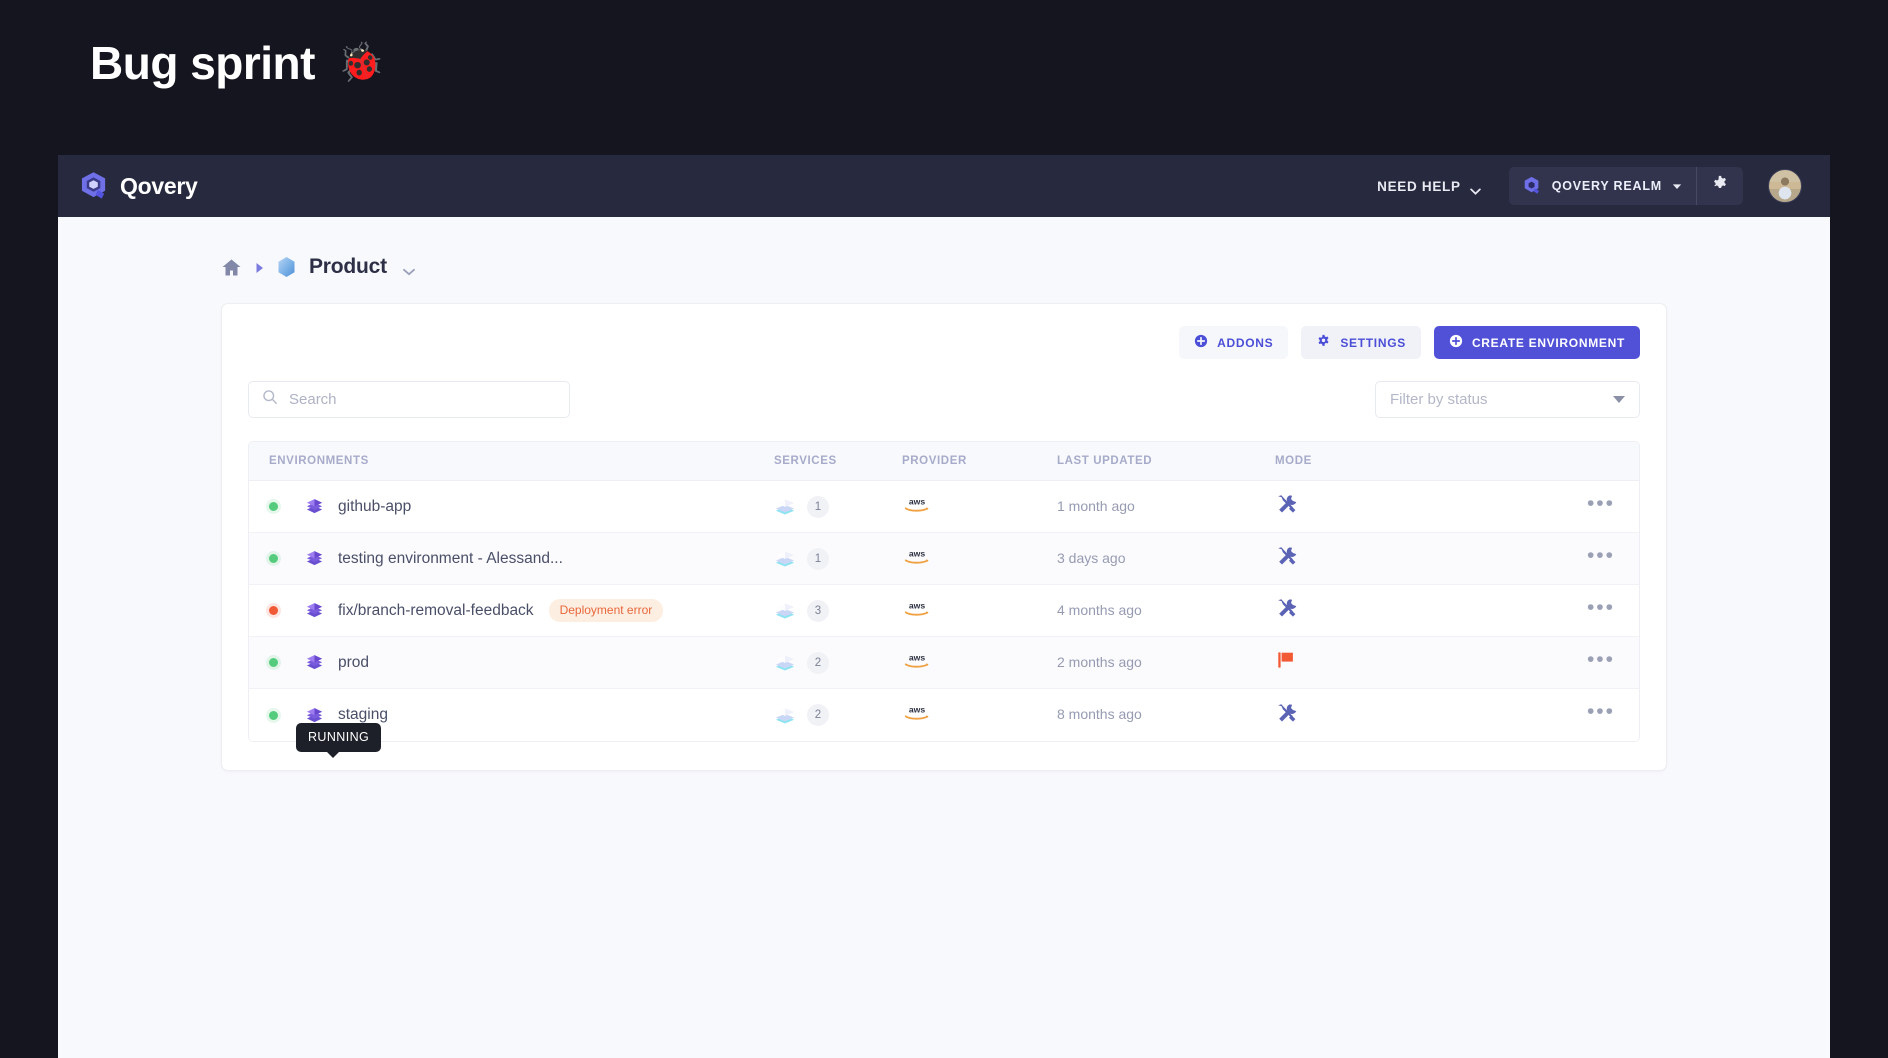 The width and height of the screenshot is (1888, 1058). I want to click on realm-switcher-button: QOVERY REALM, so click(1602, 186).